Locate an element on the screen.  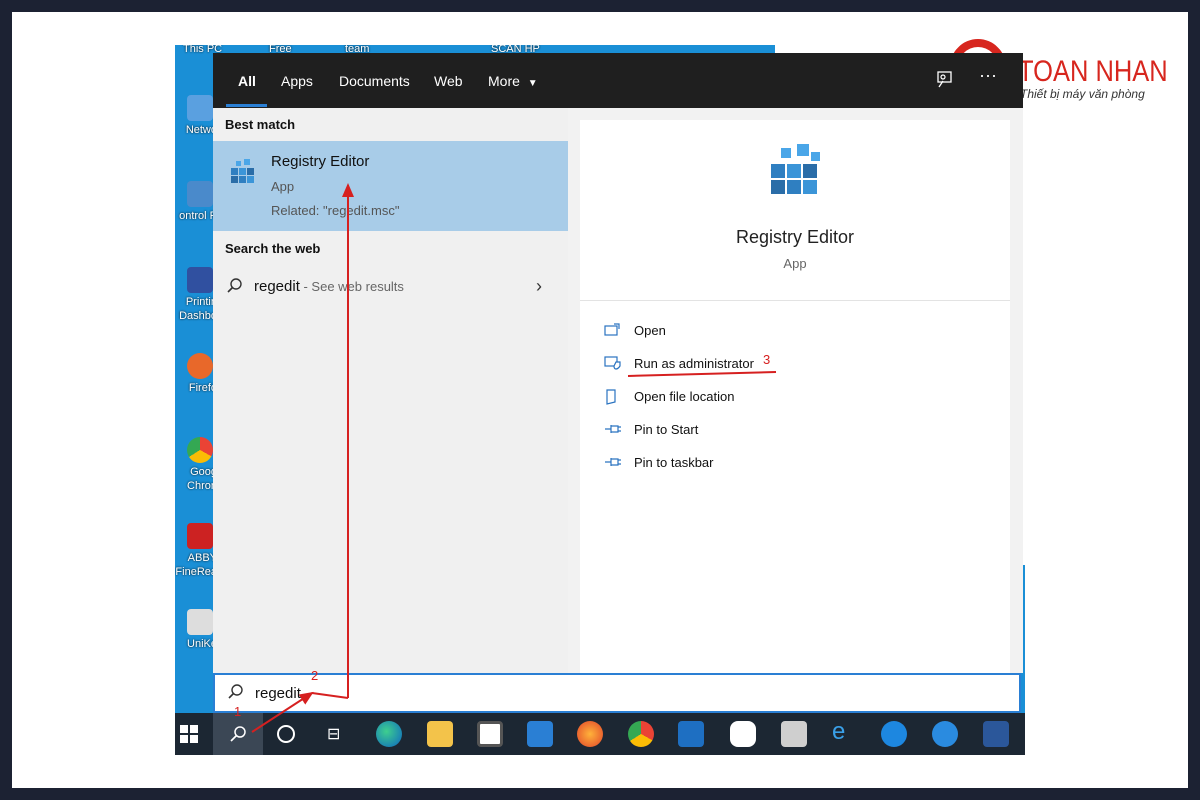
step-2-label: 2 is located at coordinates (315, 675).